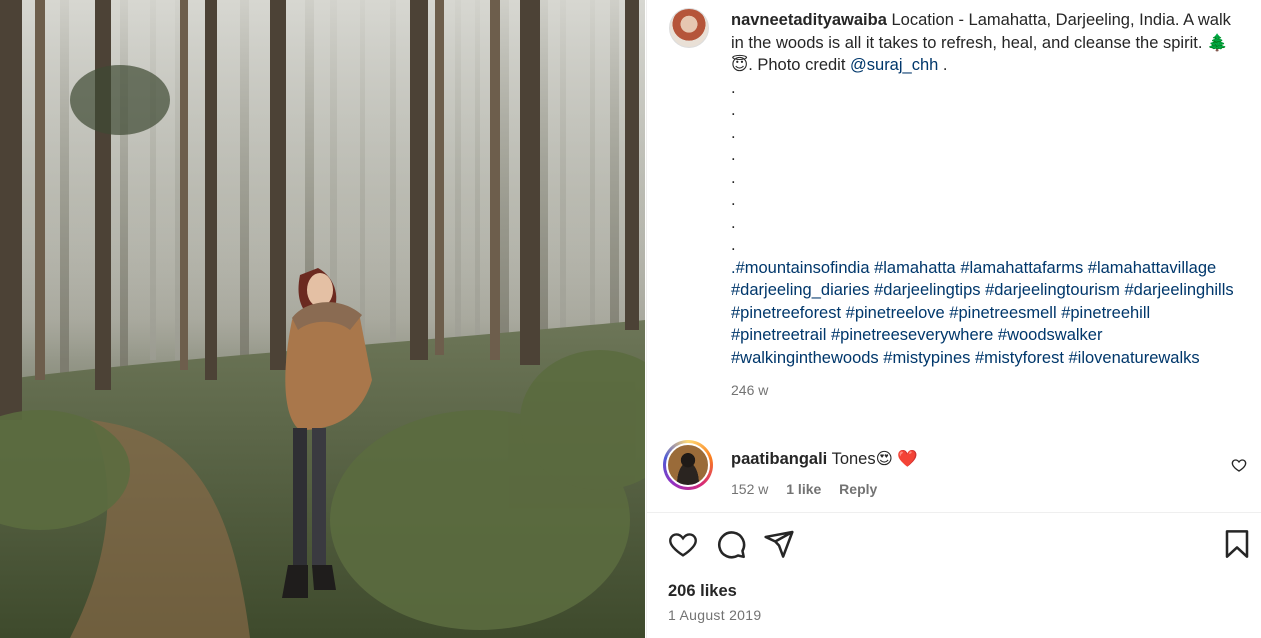 This screenshot has height=638, width=1261. Describe the element at coordinates (986, 390) in the screenshot. I see `post-time-ago: 246 w` at that location.